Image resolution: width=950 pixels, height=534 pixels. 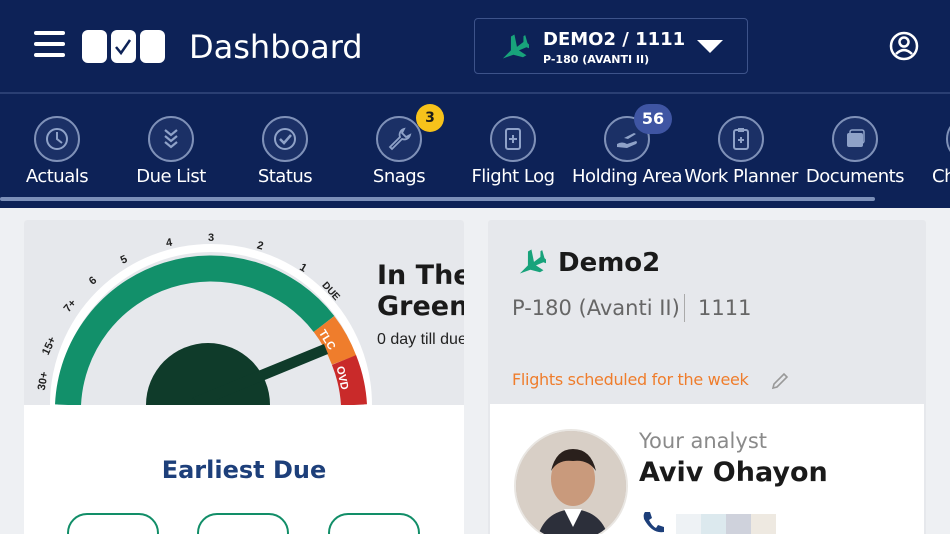 What do you see at coordinates (904, 46) in the screenshot?
I see `user-account-icon` at bounding box center [904, 46].